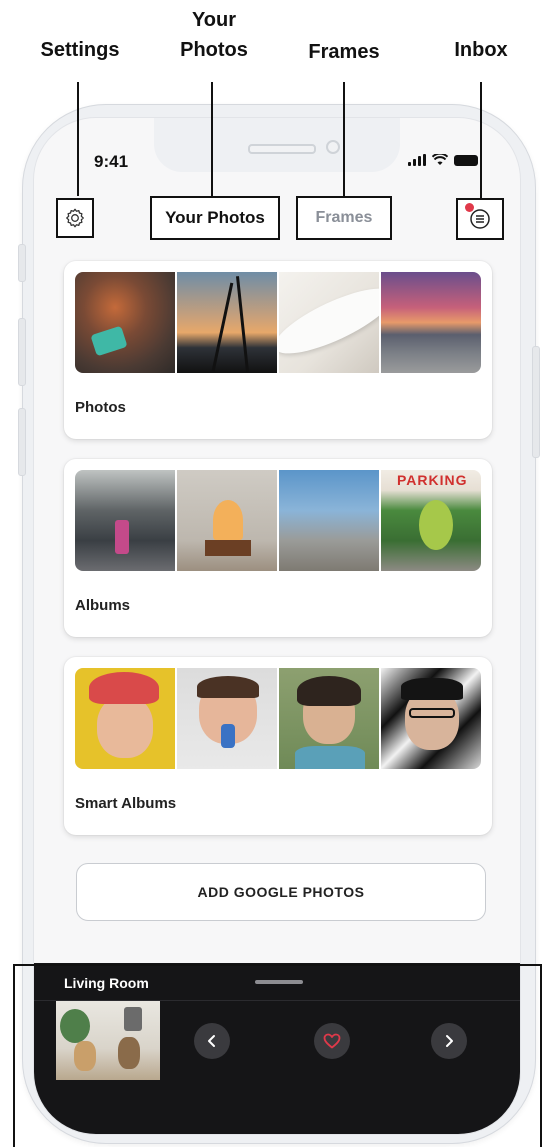 The height and width of the screenshot is (1147, 546). Describe the element at coordinates (431, 520) in the screenshot. I see `album-thumbnail: PARKING` at that location.